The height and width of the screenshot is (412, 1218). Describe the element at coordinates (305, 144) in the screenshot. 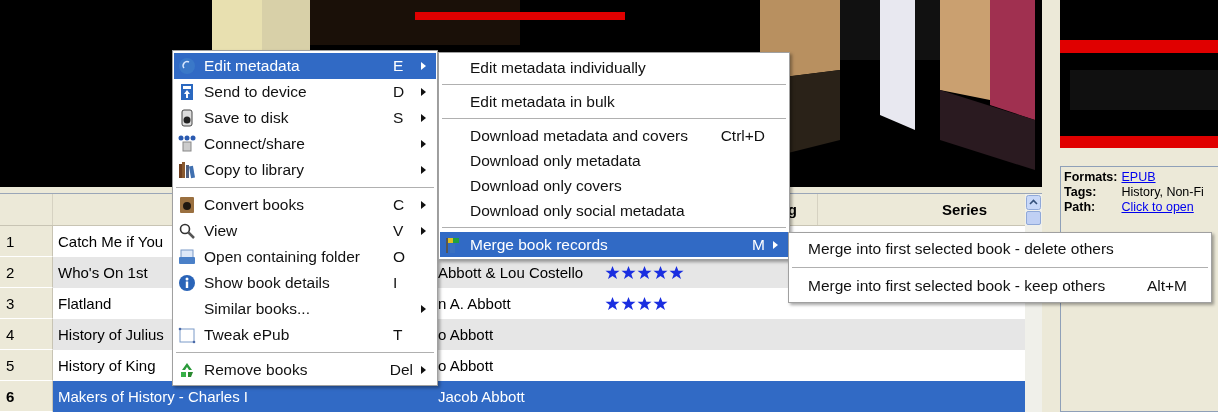

I see `menu-item: Connect/share` at that location.